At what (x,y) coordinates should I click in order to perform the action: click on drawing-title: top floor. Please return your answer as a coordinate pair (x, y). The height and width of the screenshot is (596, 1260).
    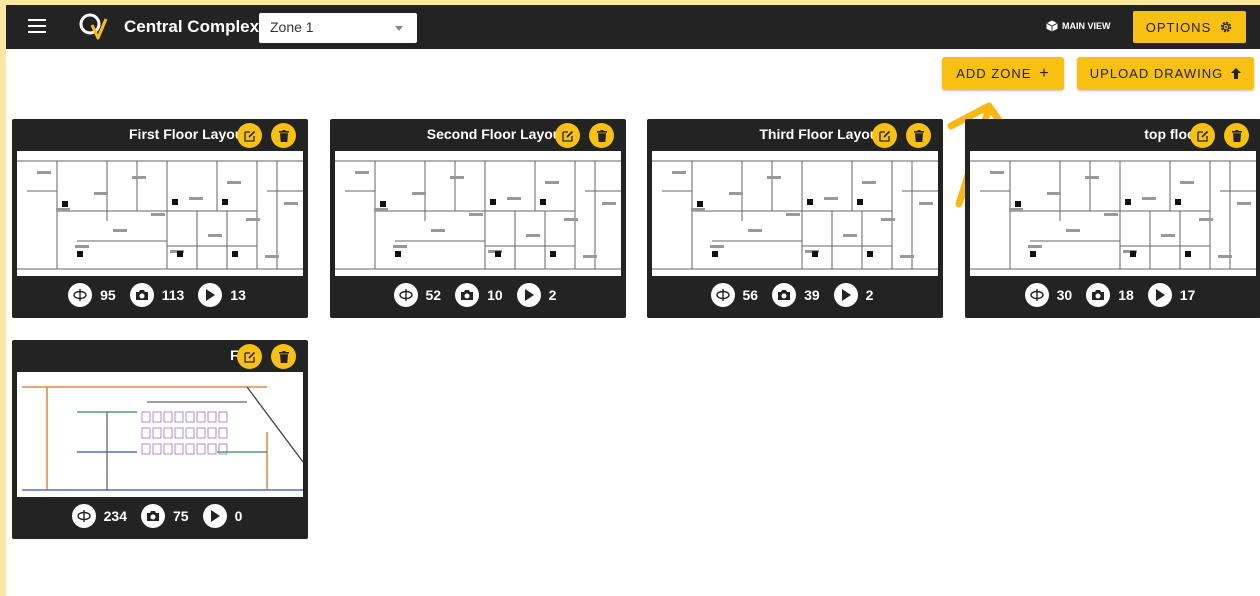
    Looking at the image, I should click on (1172, 134).